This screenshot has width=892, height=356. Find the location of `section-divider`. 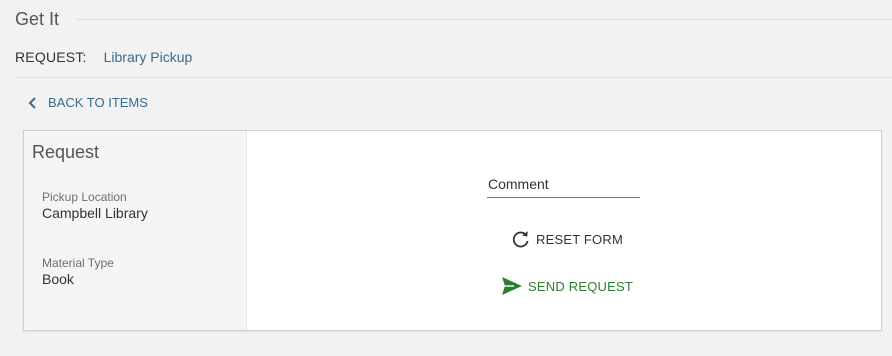

section-divider is located at coordinates (484, 19).